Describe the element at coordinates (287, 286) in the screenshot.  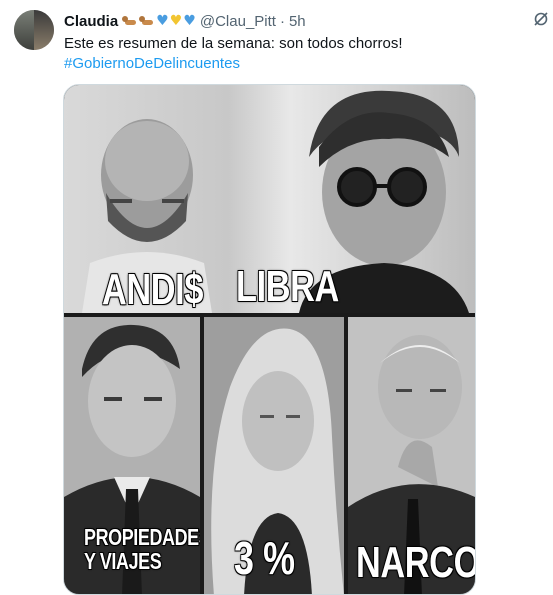
I see `caption-libra: LIBRA` at that location.